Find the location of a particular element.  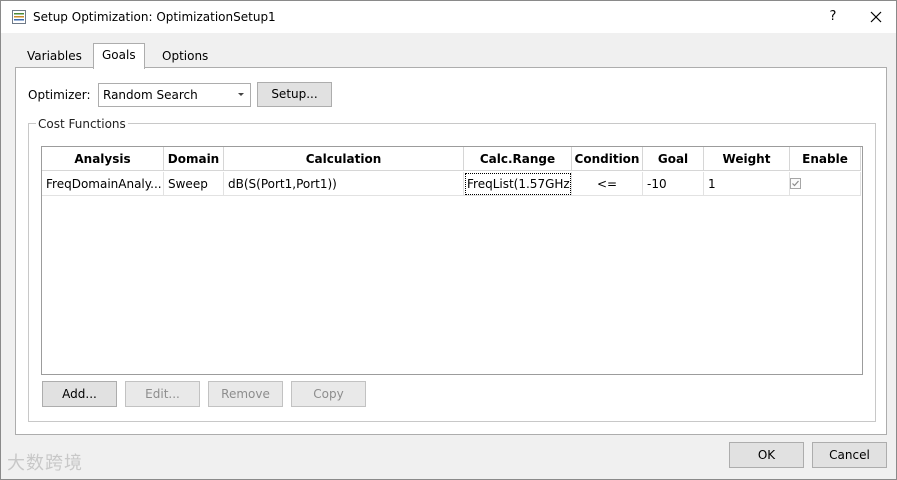

optimizer-label: Optimizer: is located at coordinates (59, 95).